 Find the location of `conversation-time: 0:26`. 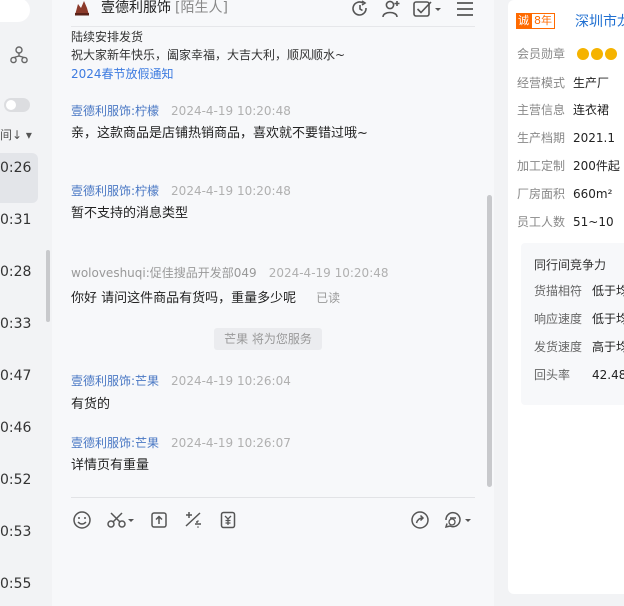

conversation-time: 0:26 is located at coordinates (15, 168).